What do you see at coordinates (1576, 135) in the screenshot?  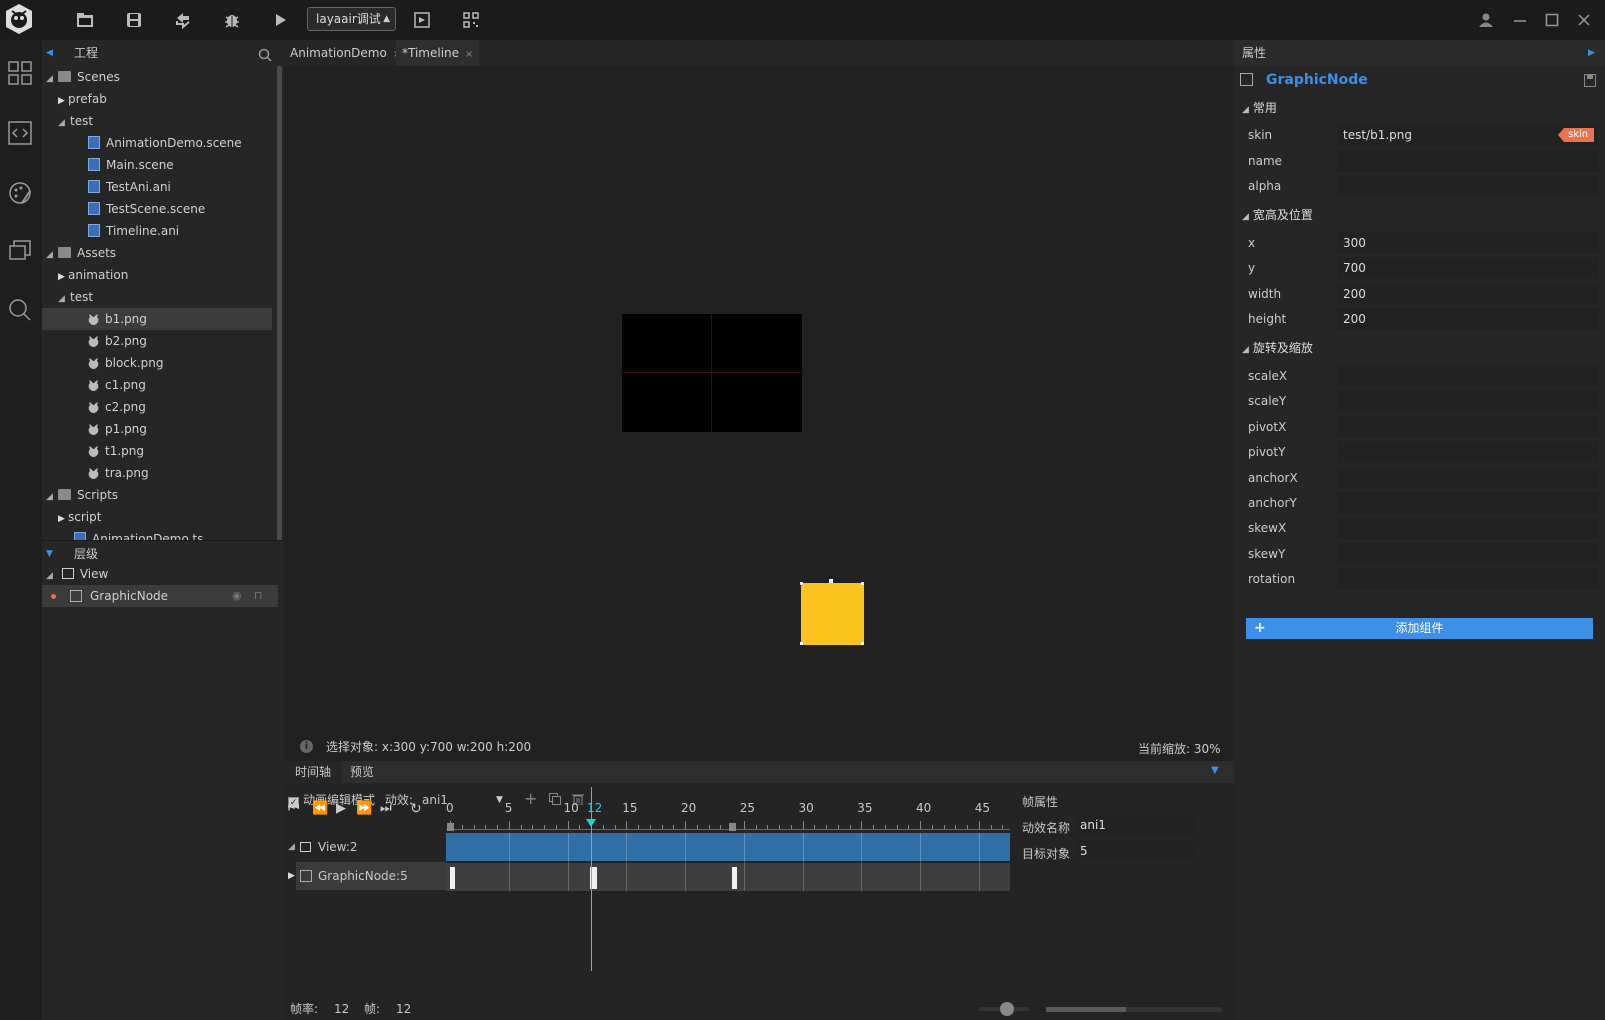 I see `skin-tag: skin` at bounding box center [1576, 135].